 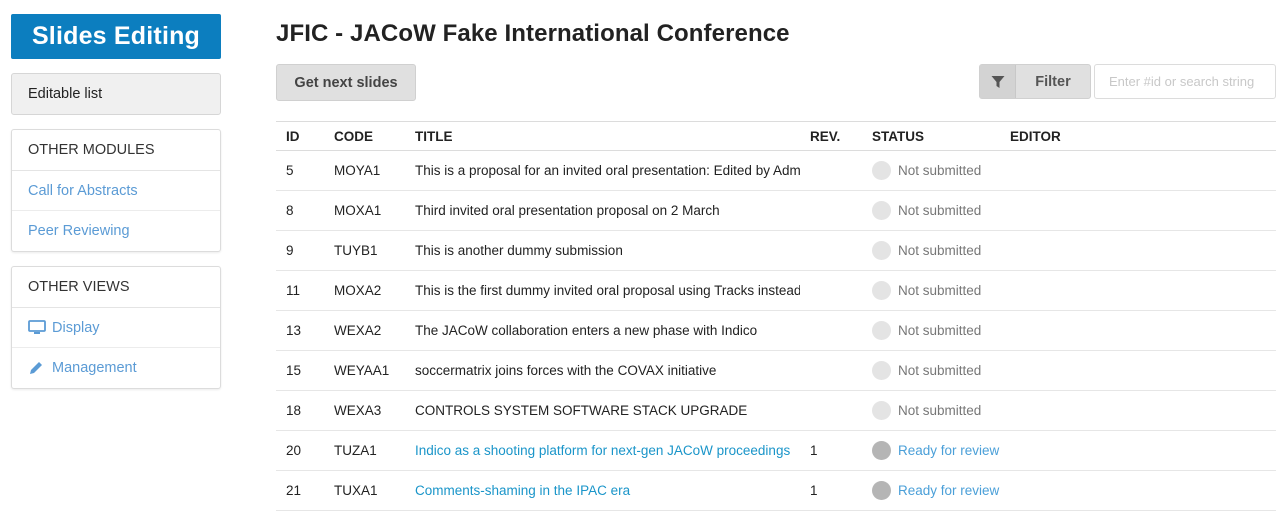 I want to click on filter-button: Filter, so click(x=1035, y=81).